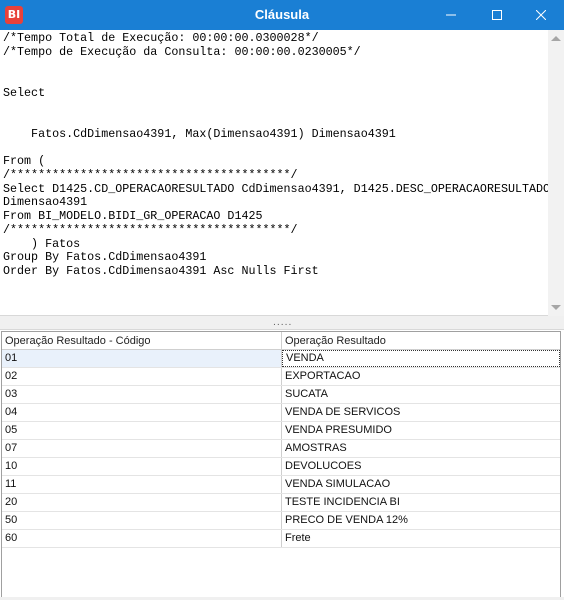 This screenshot has height=600, width=564. I want to click on minimize-icon, so click(451, 15).